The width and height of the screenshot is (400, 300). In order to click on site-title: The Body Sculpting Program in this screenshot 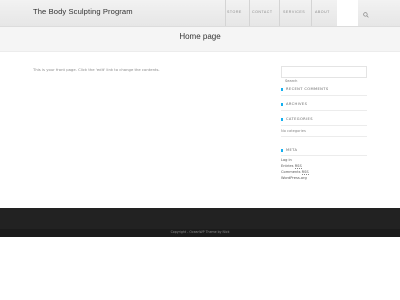, I will do `click(83, 11)`.